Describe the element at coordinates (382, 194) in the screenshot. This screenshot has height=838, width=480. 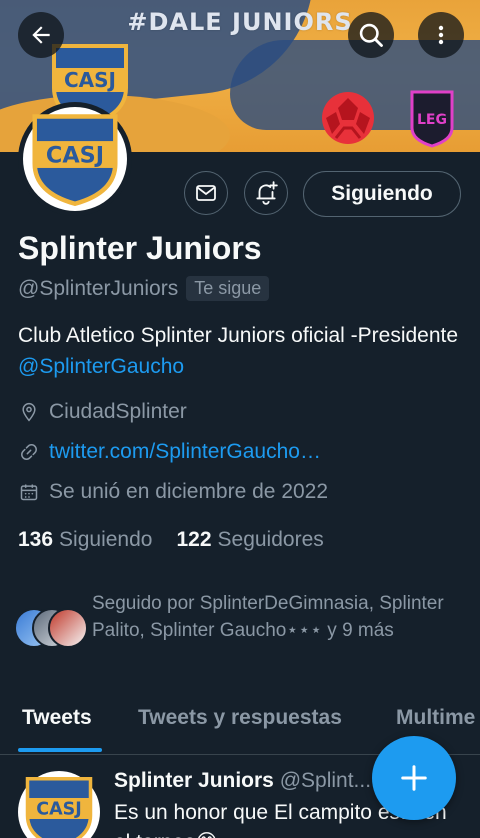
I see `following-button: Siguiendo` at that location.